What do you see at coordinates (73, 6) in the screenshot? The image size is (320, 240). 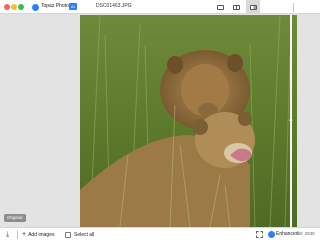 I see `ai-badge: AI` at bounding box center [73, 6].